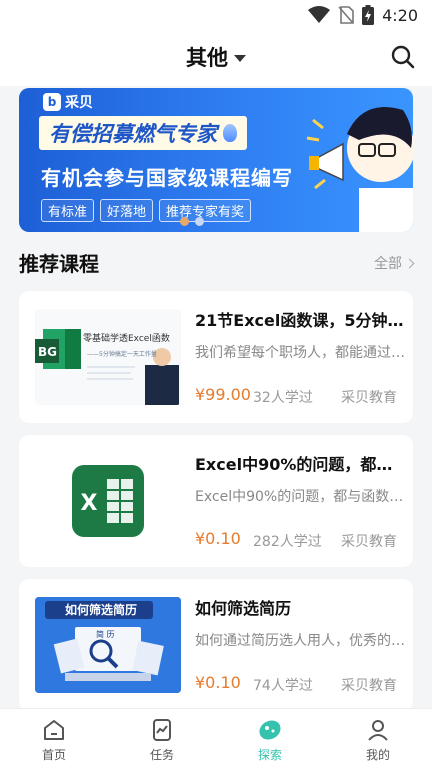  I want to click on chevron-right-icon, so click(409, 263).